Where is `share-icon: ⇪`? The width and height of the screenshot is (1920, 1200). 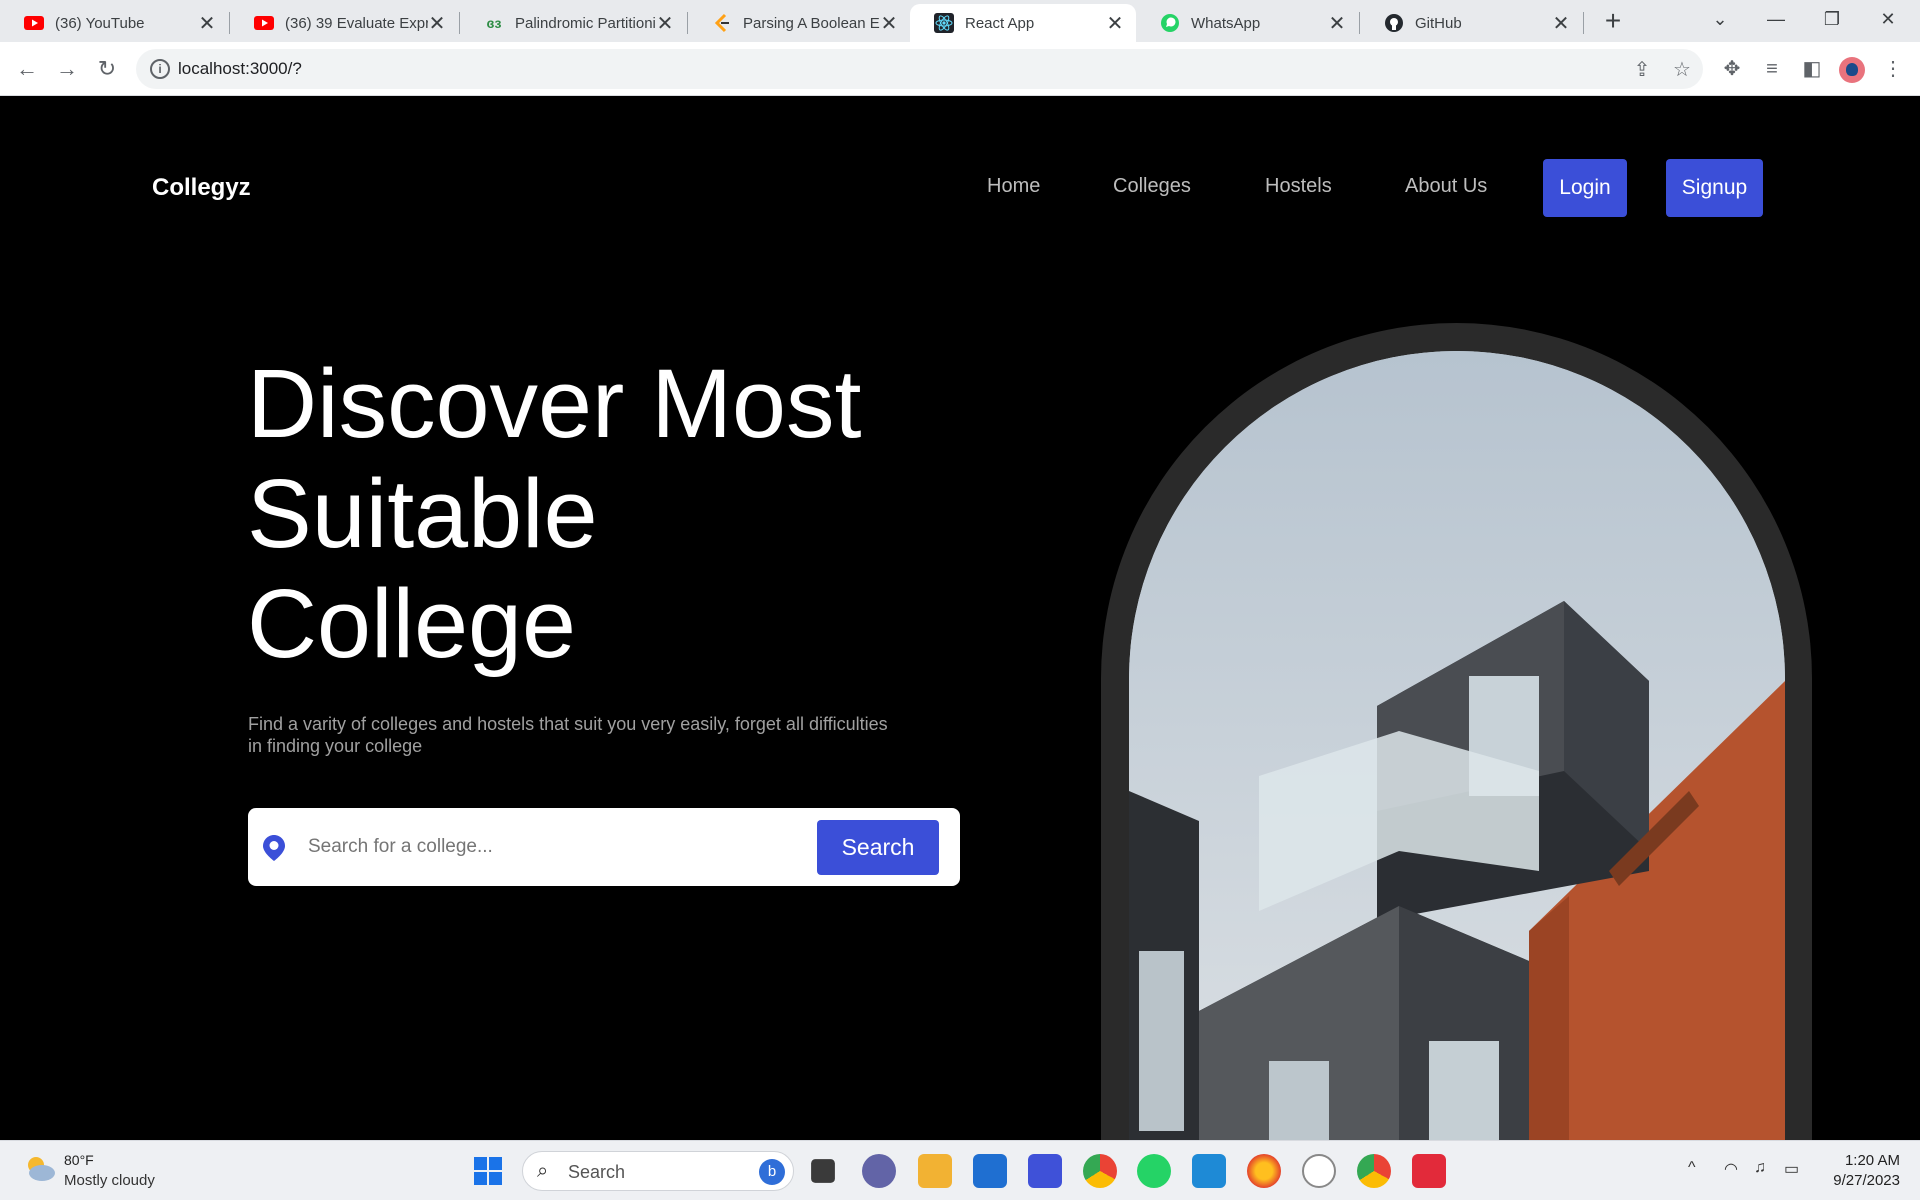 share-icon: ⇪ is located at coordinates (1642, 70).